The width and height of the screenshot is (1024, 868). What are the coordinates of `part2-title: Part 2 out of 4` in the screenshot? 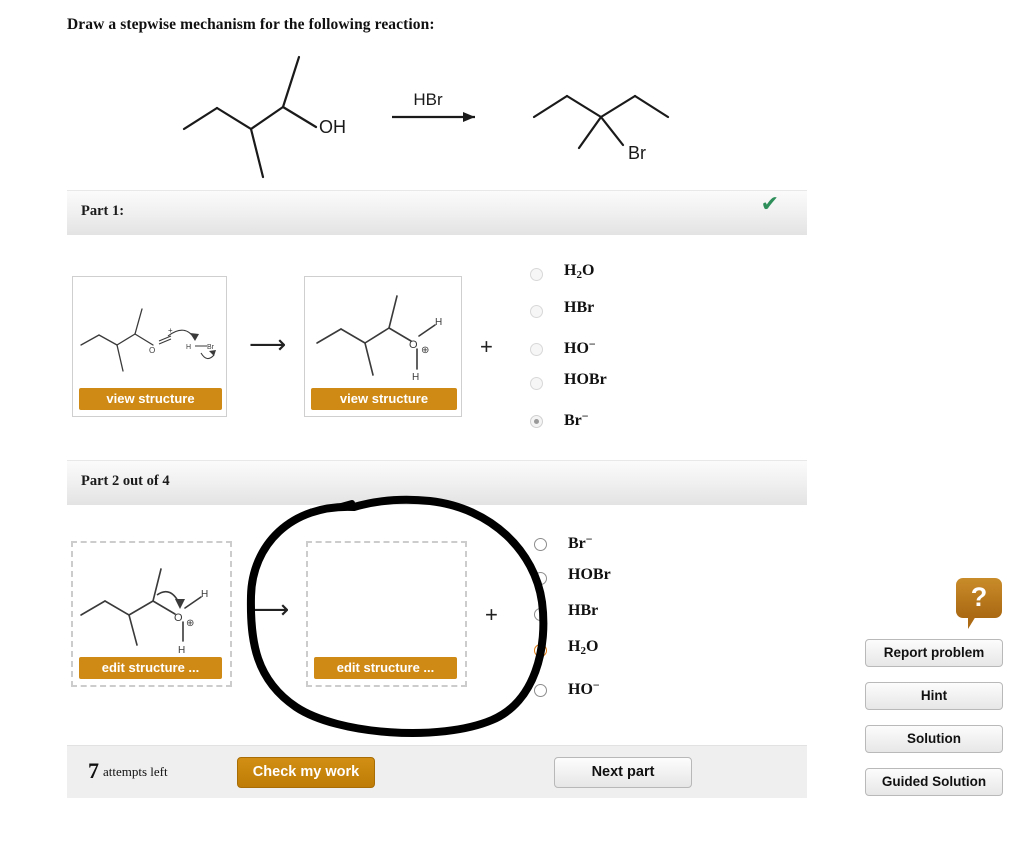 It's located at (125, 481).